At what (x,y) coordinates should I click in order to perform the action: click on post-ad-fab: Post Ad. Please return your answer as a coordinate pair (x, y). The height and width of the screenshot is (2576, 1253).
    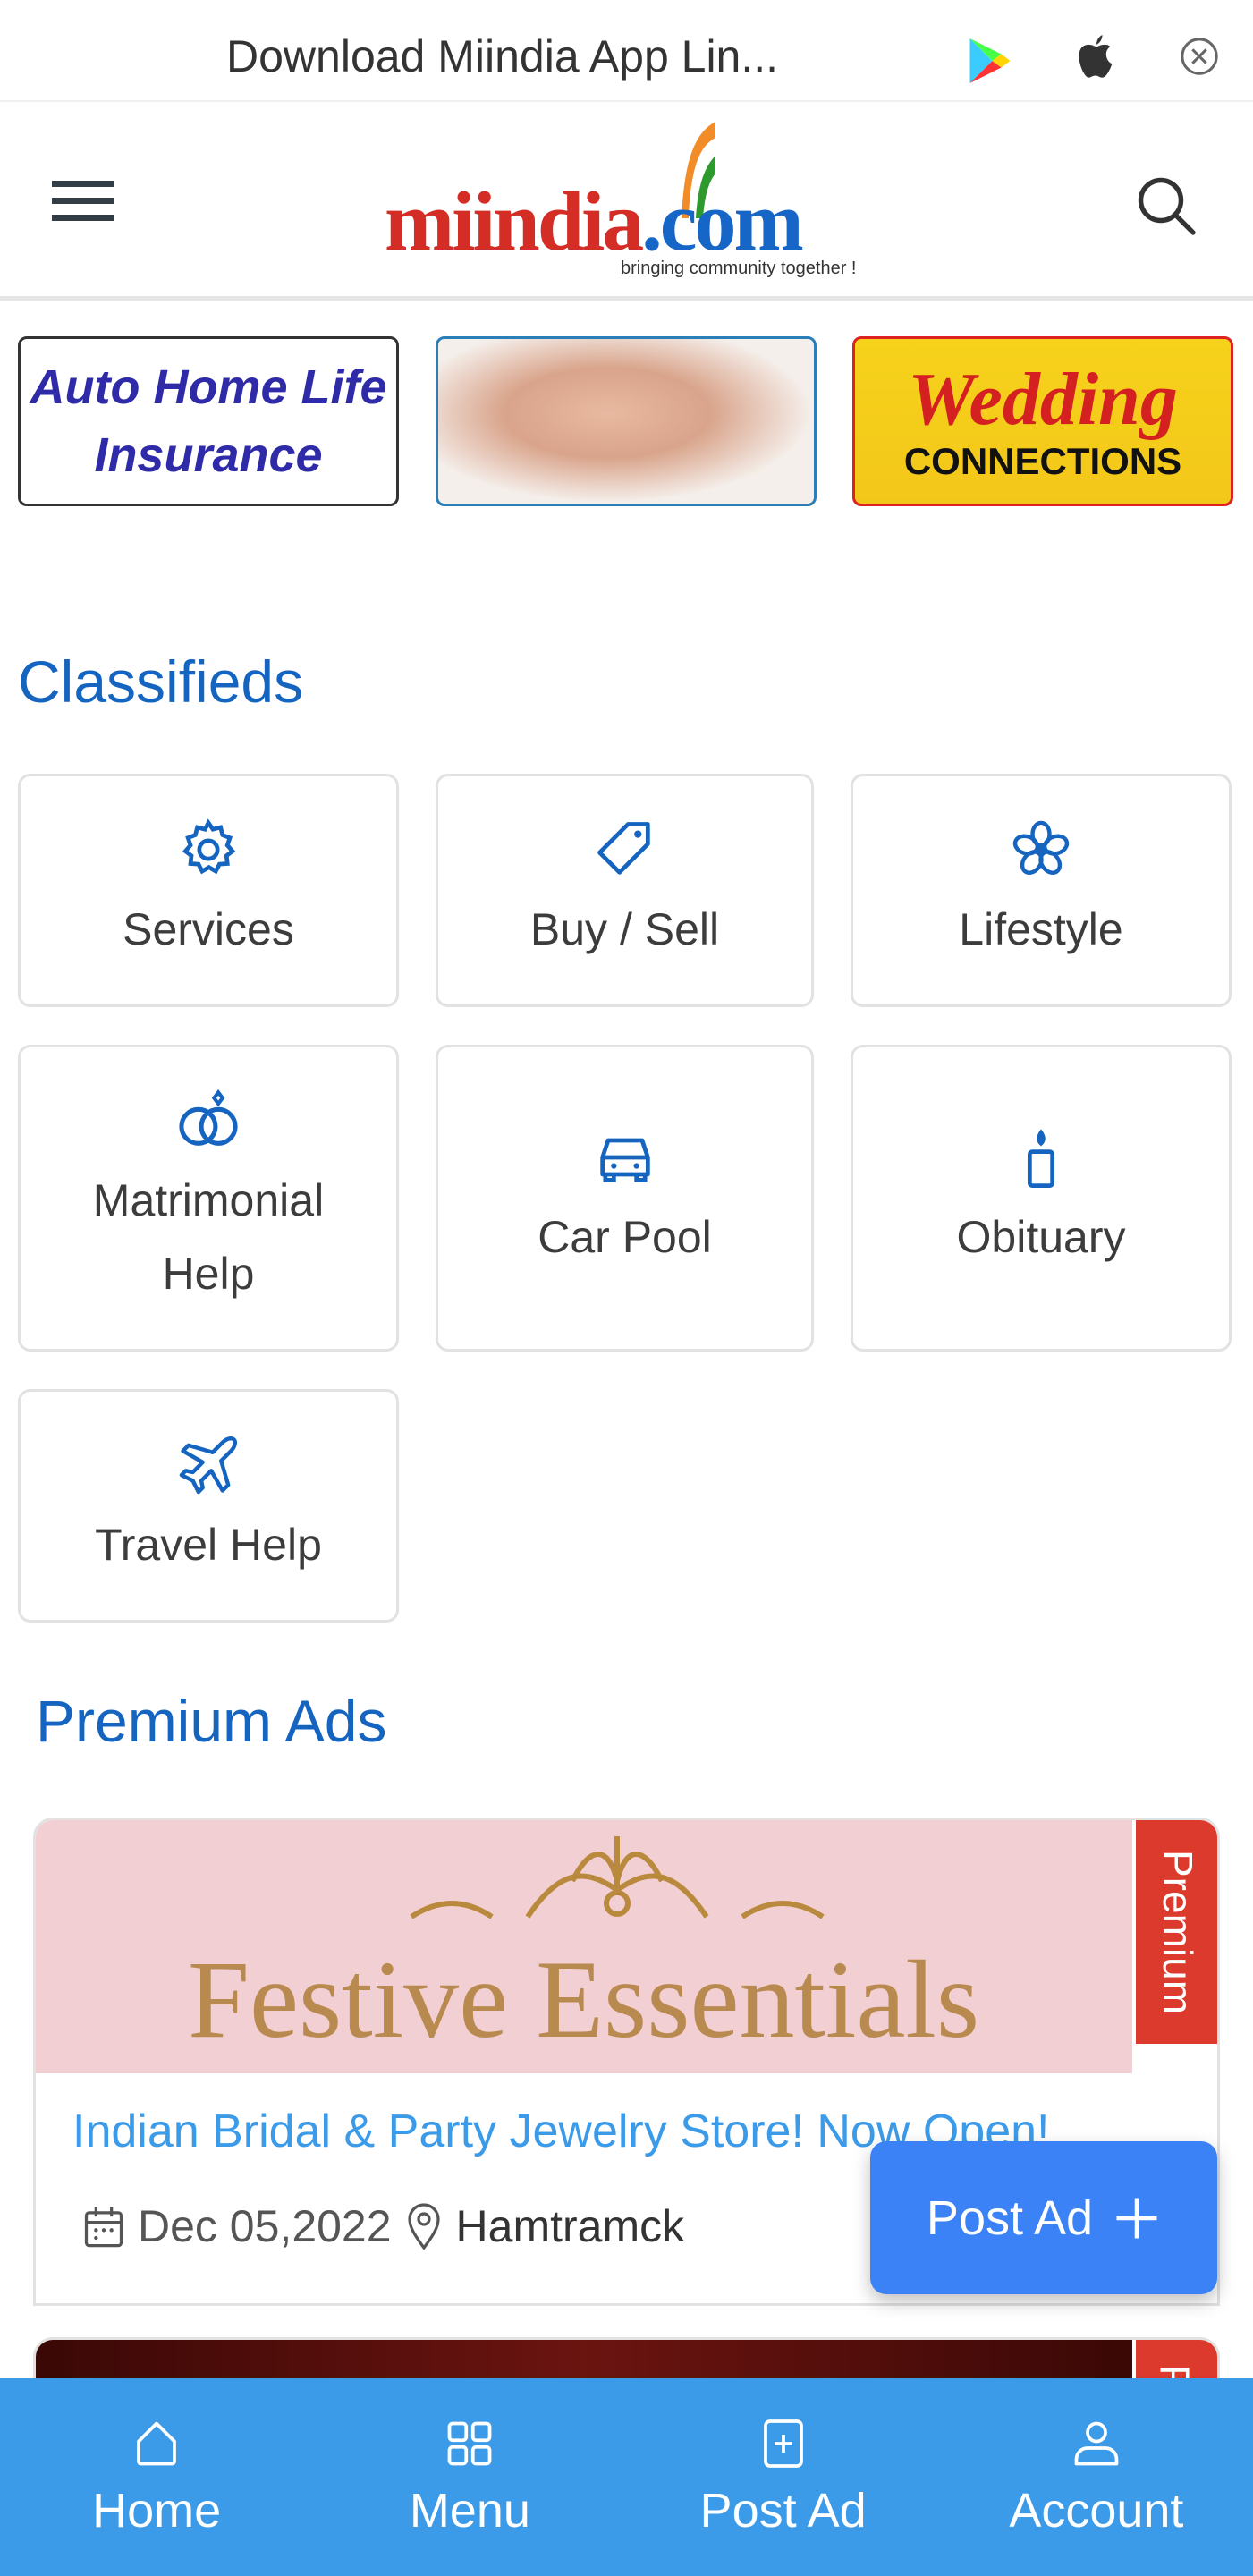
    Looking at the image, I should click on (1043, 2217).